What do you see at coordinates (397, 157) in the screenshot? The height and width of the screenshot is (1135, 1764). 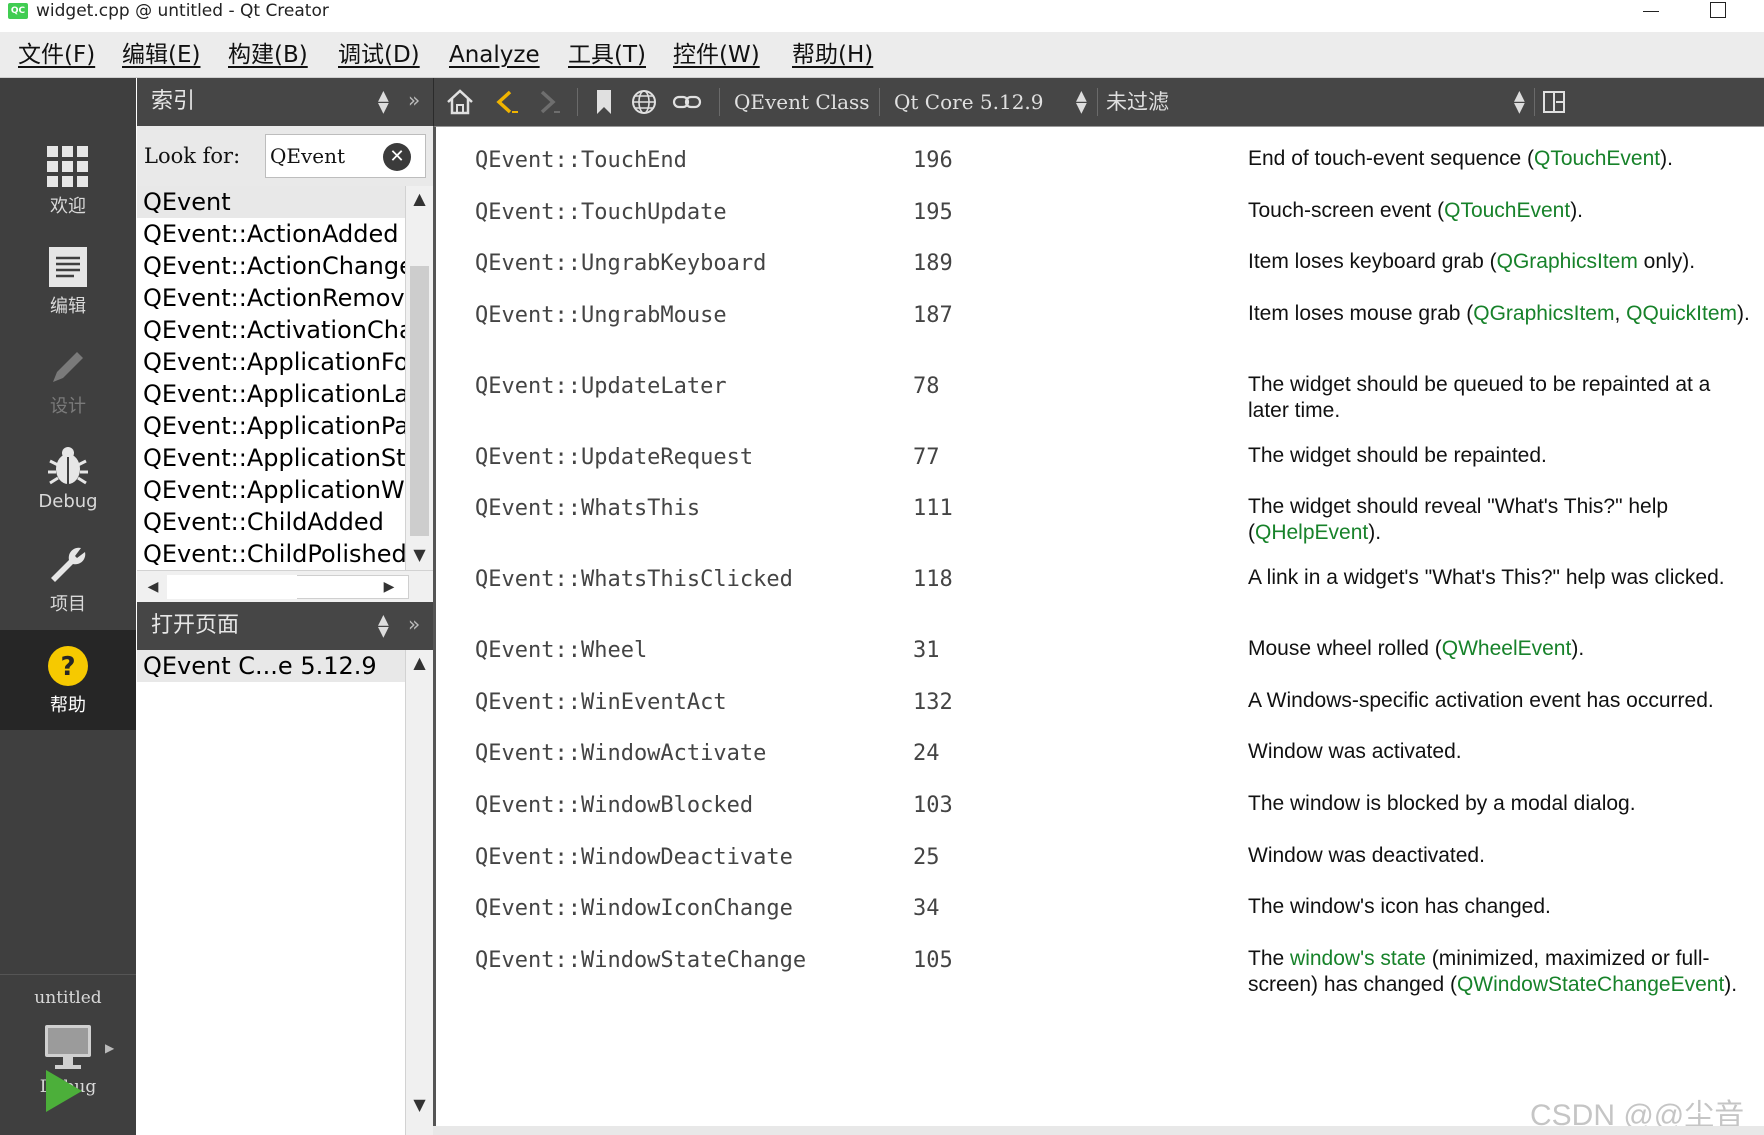 I see `clear-icon: ✕` at bounding box center [397, 157].